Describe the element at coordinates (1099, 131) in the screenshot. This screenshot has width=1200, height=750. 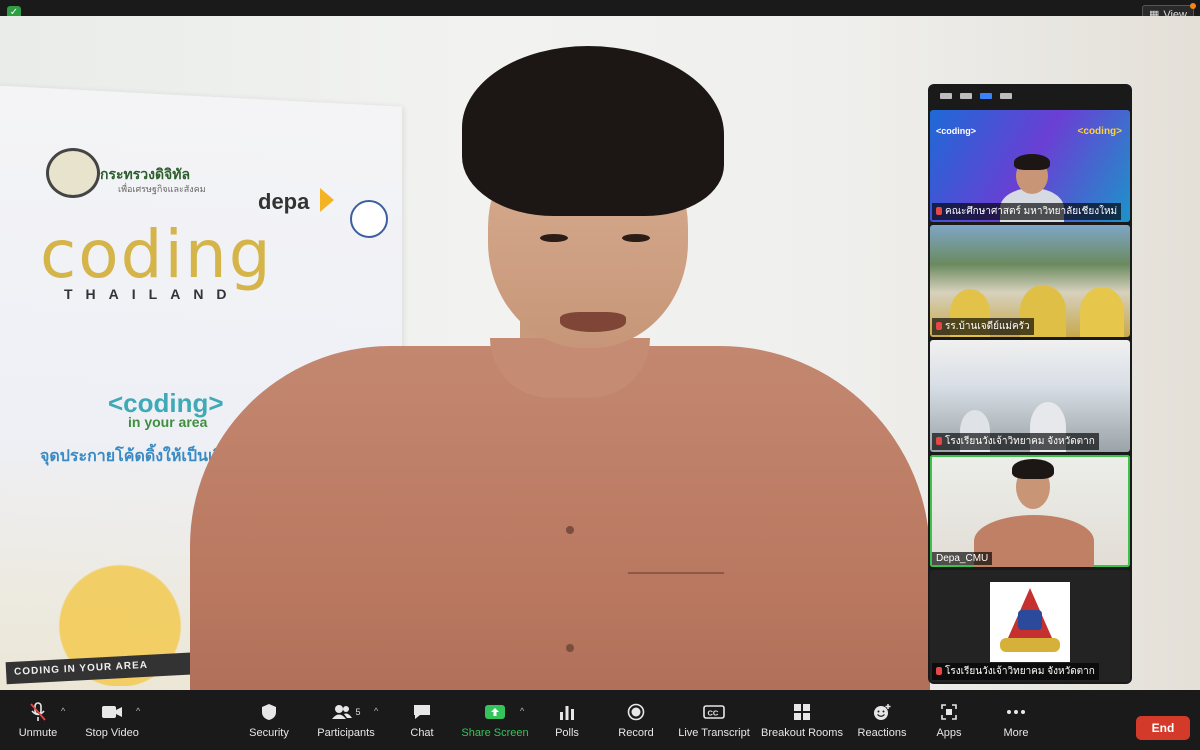
I see `tile-banner-right: <coding>` at that location.